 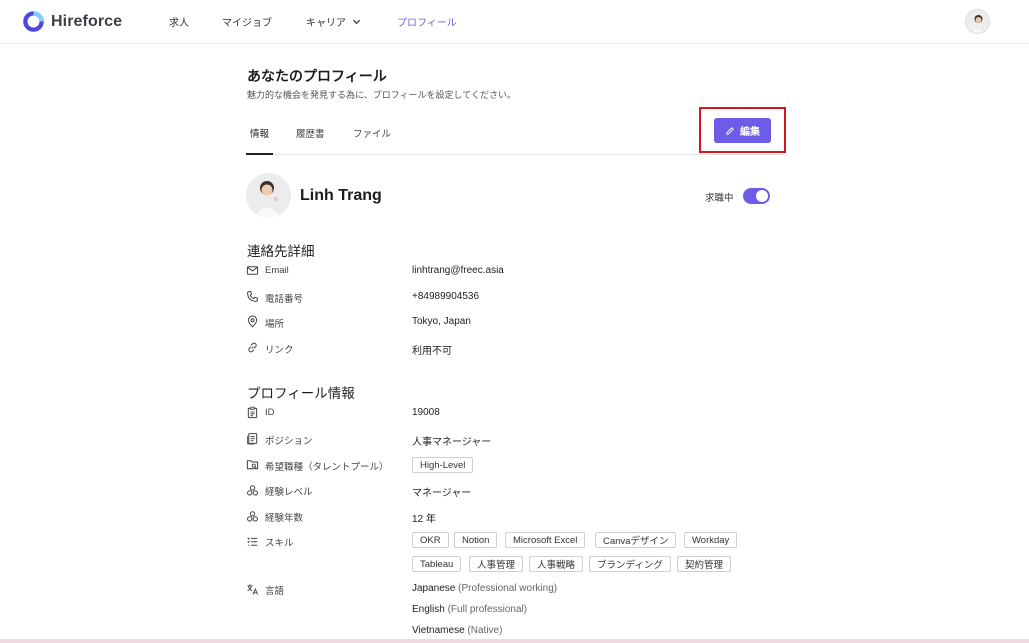 I want to click on contact-value-phone: +84989904536, so click(x=446, y=296).